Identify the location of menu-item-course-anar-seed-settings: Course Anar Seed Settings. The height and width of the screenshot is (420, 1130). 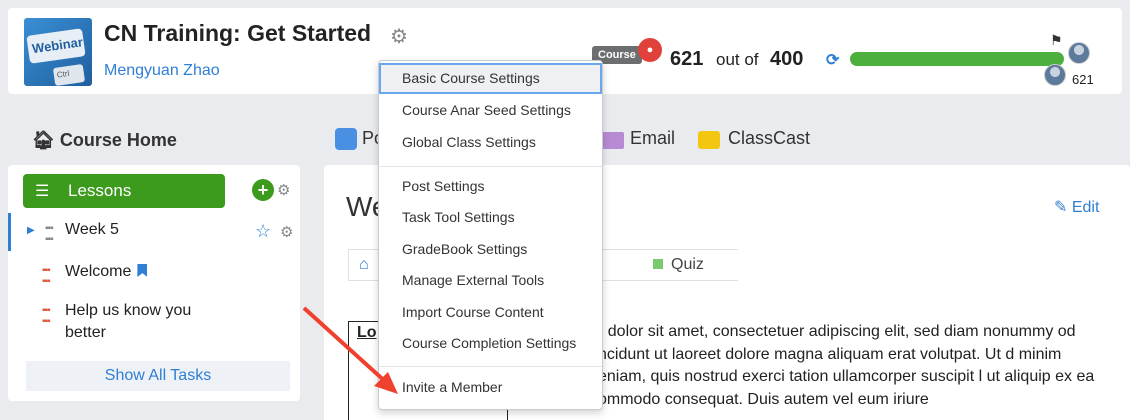
(490, 110).